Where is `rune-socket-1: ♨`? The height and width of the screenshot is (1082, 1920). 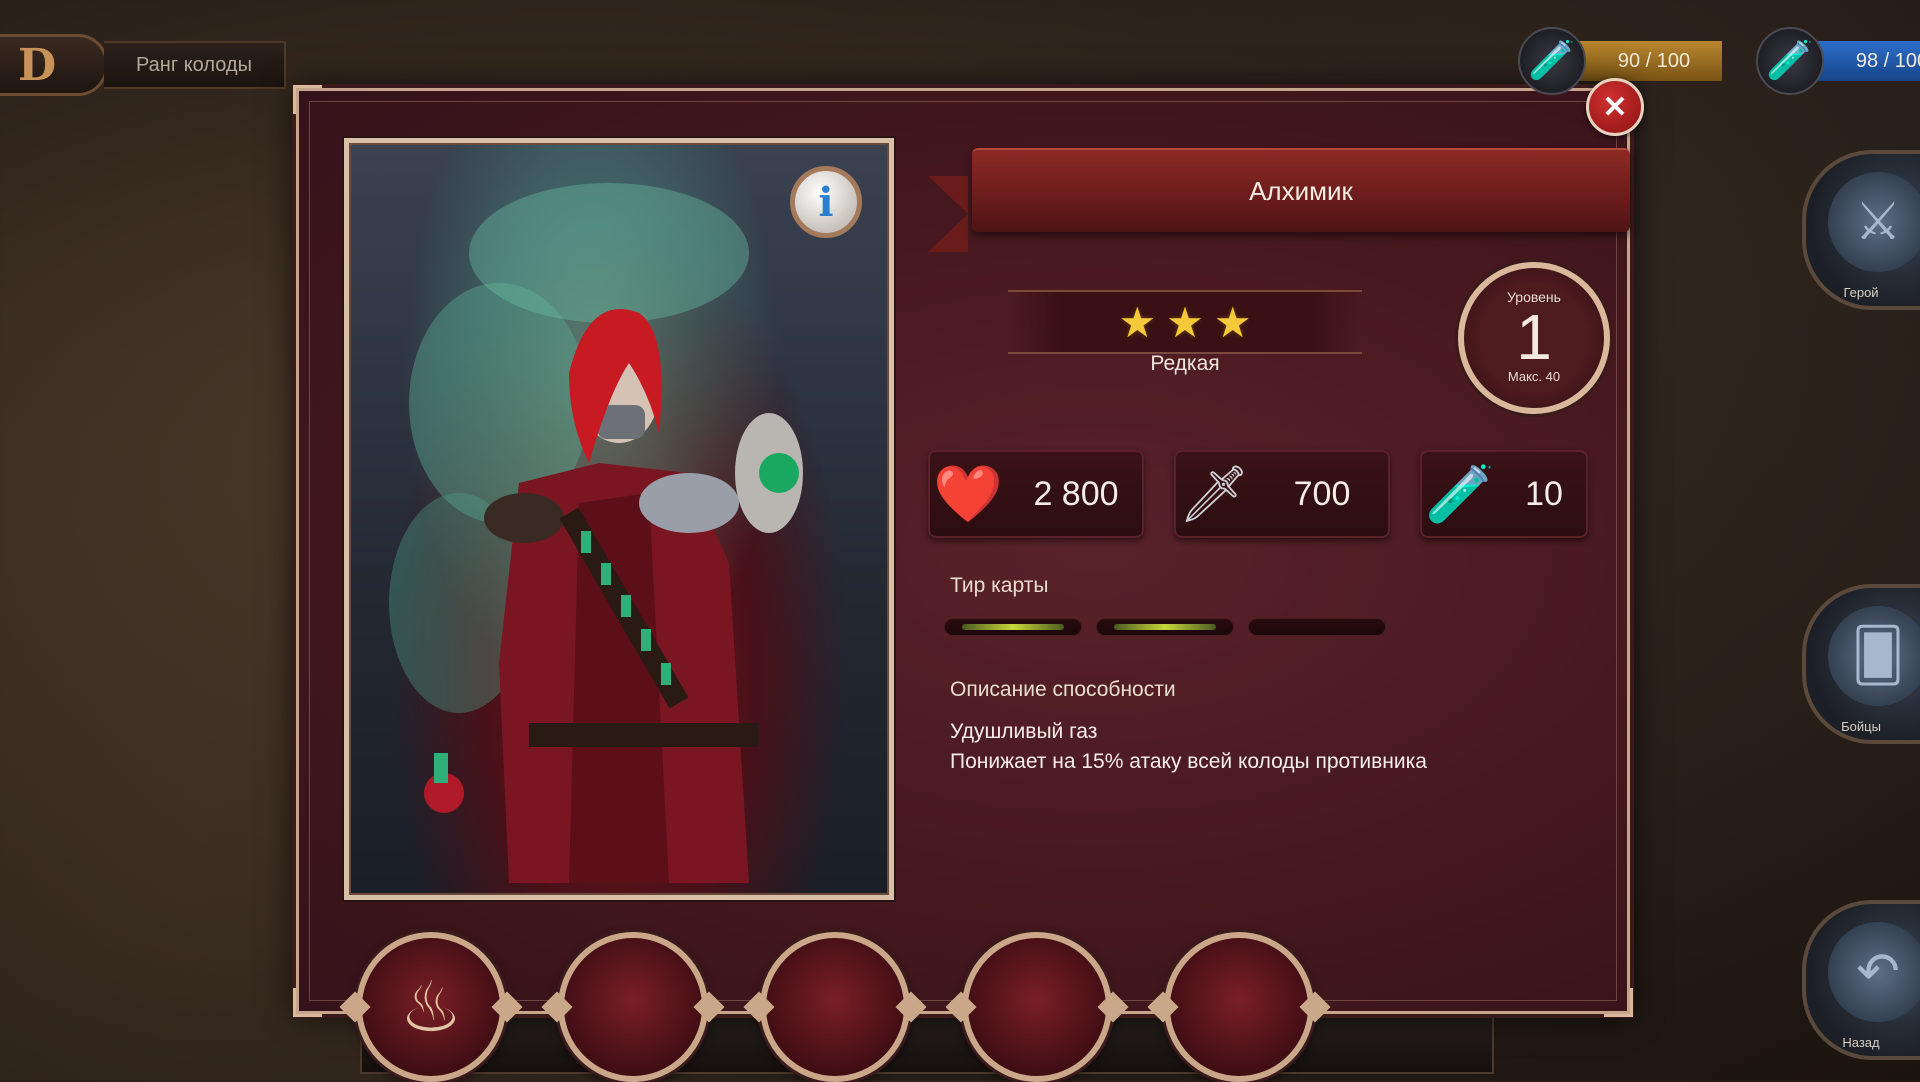
rune-socket-1: ♨ is located at coordinates (431, 1007).